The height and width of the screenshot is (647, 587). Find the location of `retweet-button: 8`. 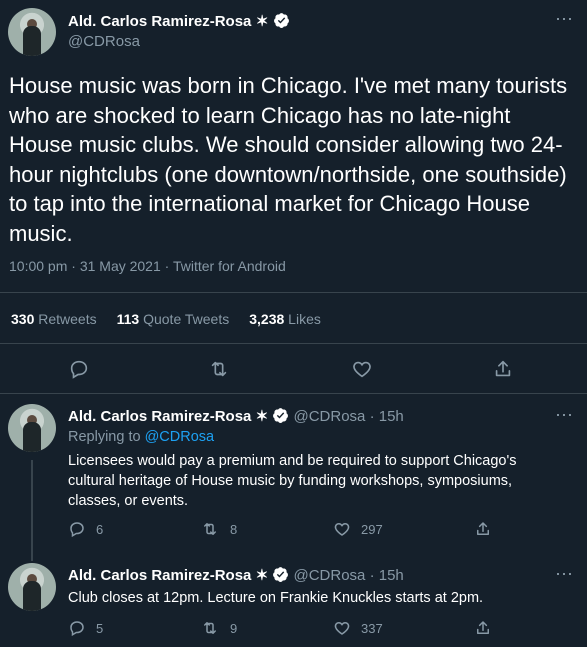

retweet-button: 8 is located at coordinates (218, 529).